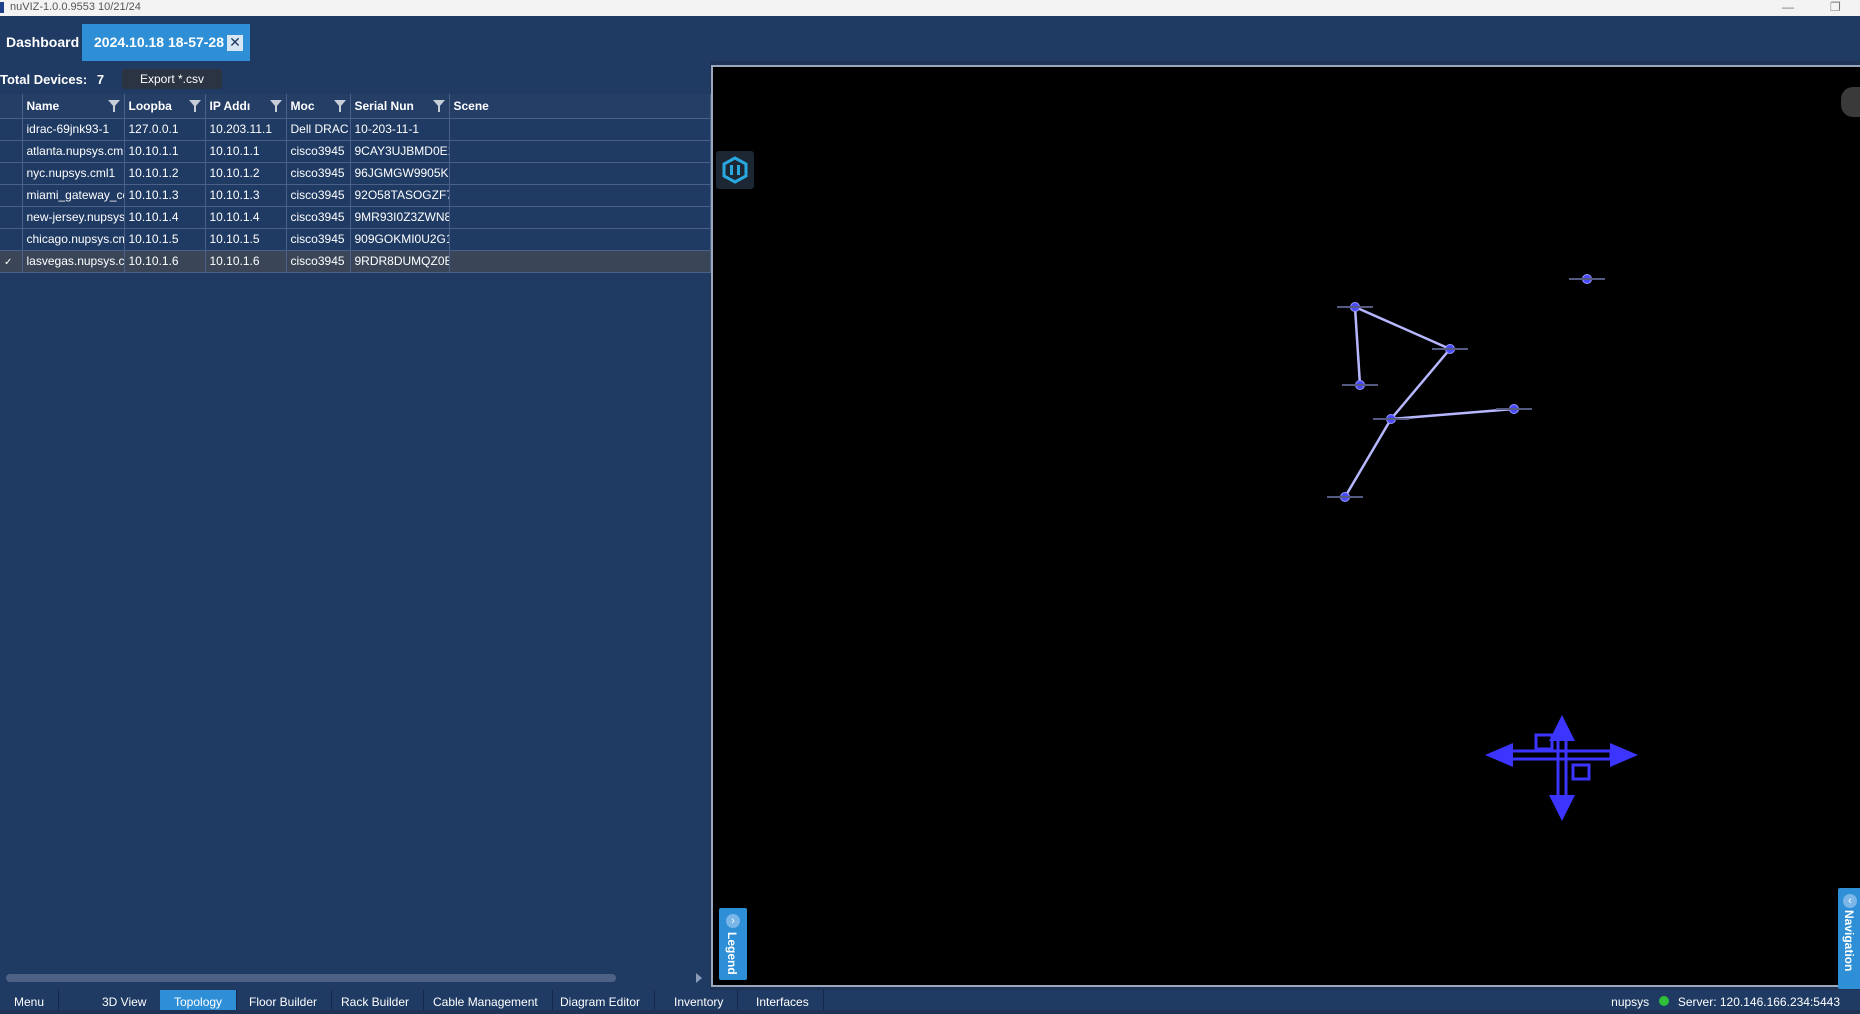 Image resolution: width=1860 pixels, height=1014 pixels. What do you see at coordinates (165, 217) in the screenshot?
I see `loopback-cell: 10.10.1.4` at bounding box center [165, 217].